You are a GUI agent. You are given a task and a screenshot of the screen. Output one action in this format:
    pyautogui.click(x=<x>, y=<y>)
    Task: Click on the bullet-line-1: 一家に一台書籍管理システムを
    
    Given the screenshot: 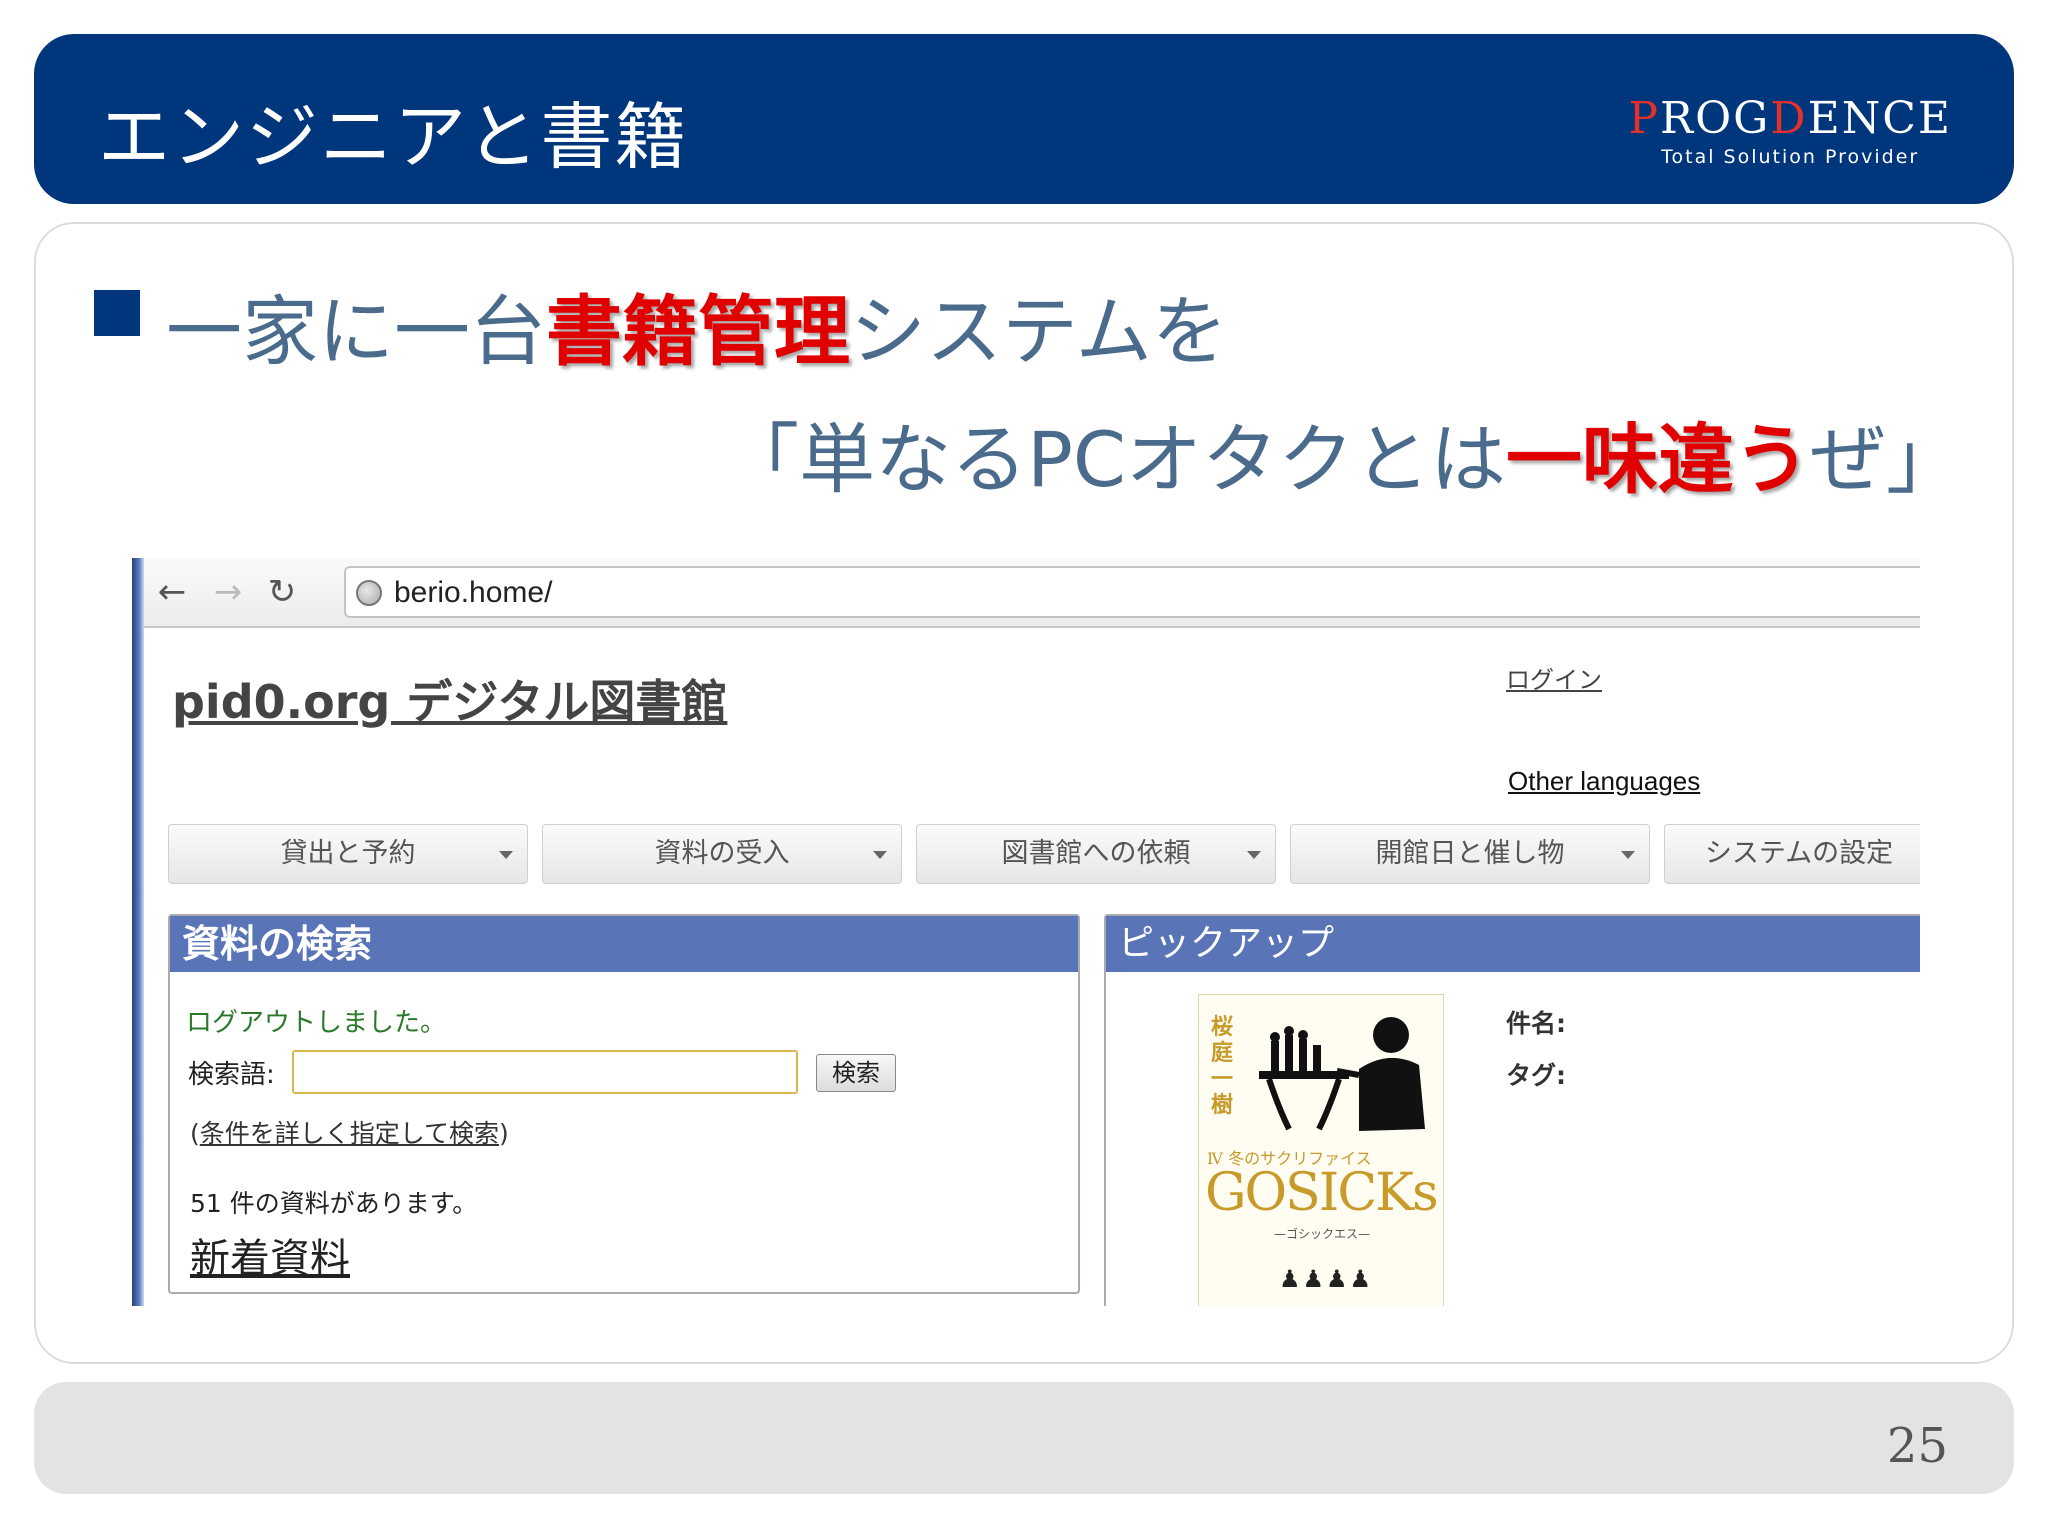 What is the action you would take?
    pyautogui.click(x=697, y=331)
    